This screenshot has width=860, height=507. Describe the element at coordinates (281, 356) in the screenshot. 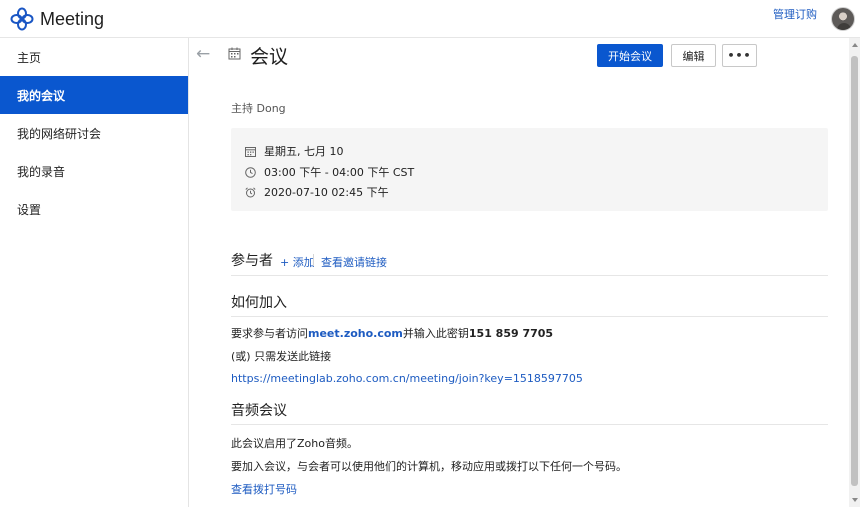

I see `join-alt-text: (或) 只需发送此链接` at that location.